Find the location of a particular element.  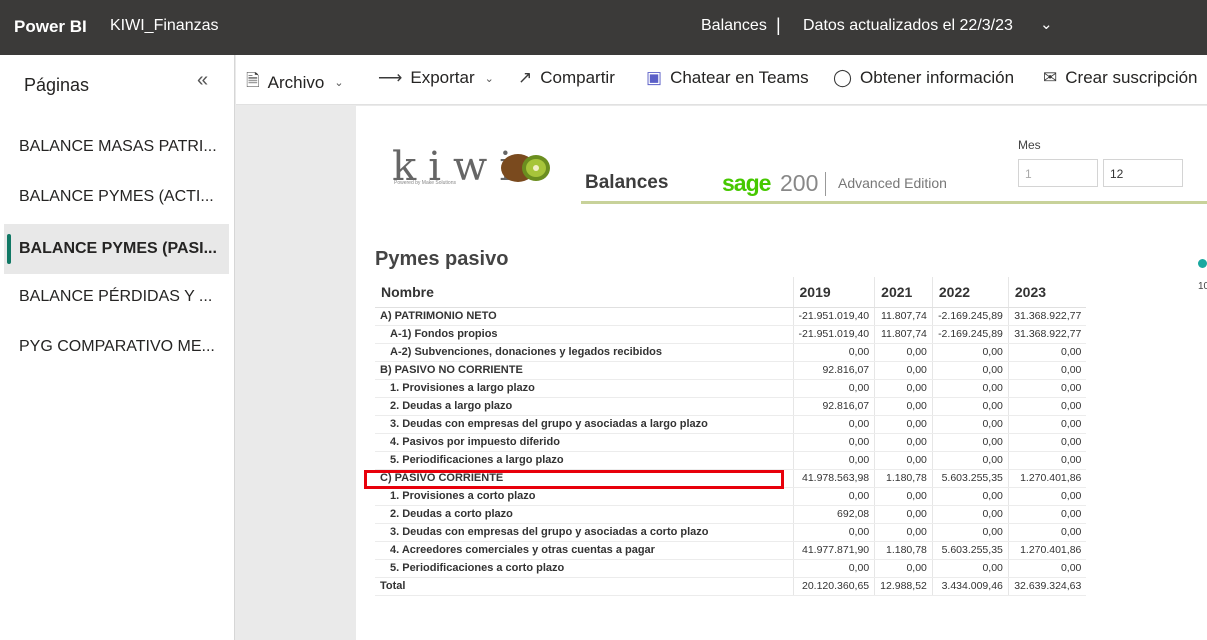

cell-value: 1.180,78 is located at coordinates (903, 550).